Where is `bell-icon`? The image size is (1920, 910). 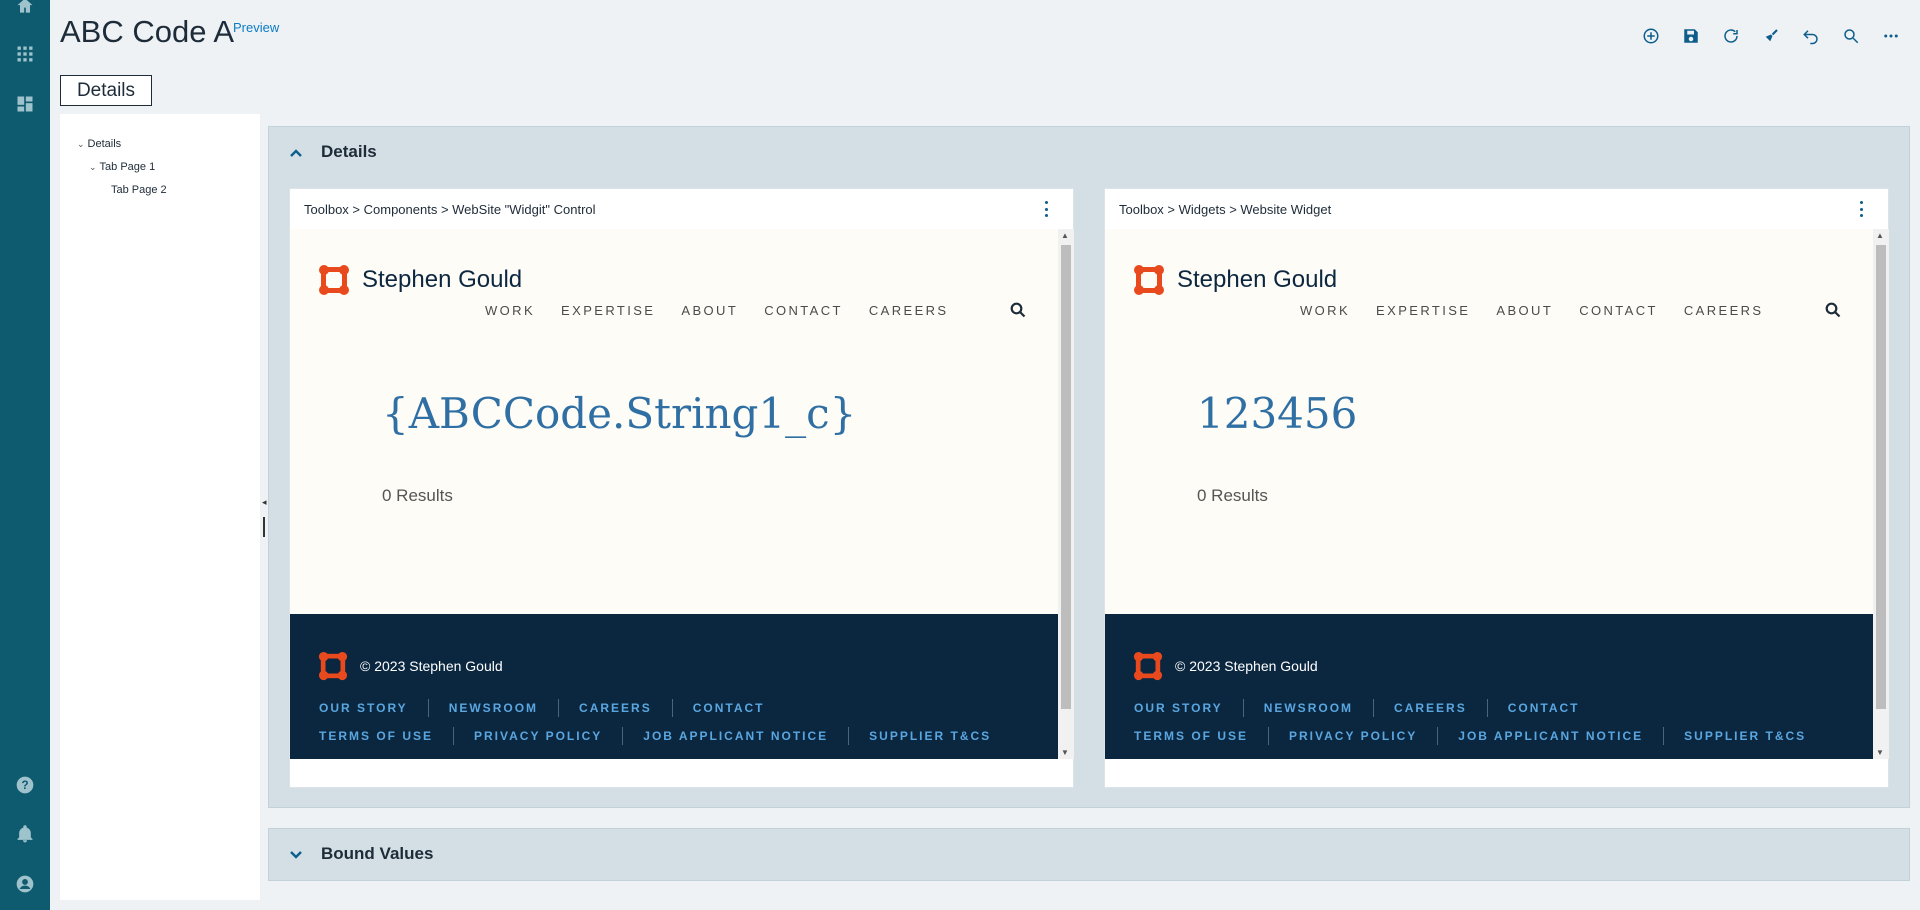 bell-icon is located at coordinates (25, 834).